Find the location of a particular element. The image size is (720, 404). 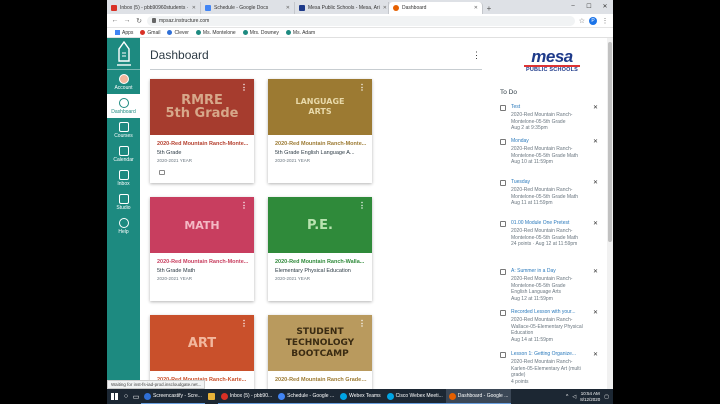

star-icon: ☆ is located at coordinates (582, 21).